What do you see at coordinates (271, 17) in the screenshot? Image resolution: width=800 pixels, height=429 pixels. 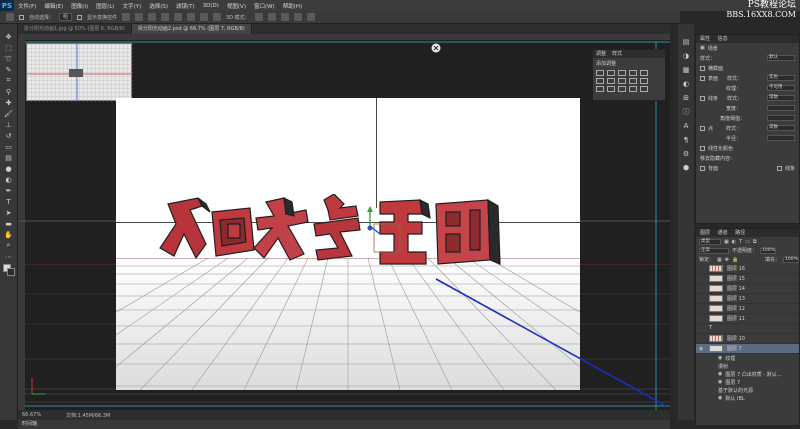 I see `3d-roll-icon` at bounding box center [271, 17].